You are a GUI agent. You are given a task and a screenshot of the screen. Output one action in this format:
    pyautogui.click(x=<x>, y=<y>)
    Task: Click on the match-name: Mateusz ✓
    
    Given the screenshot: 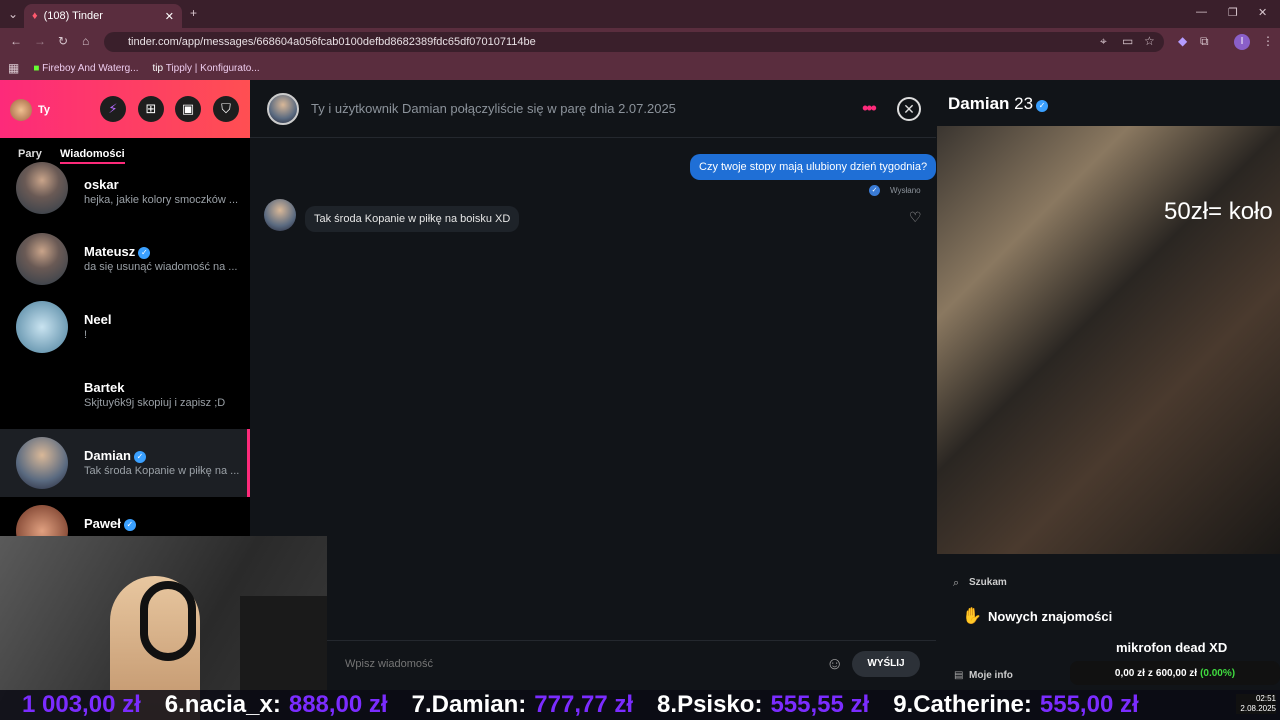 What is the action you would take?
    pyautogui.click(x=117, y=251)
    